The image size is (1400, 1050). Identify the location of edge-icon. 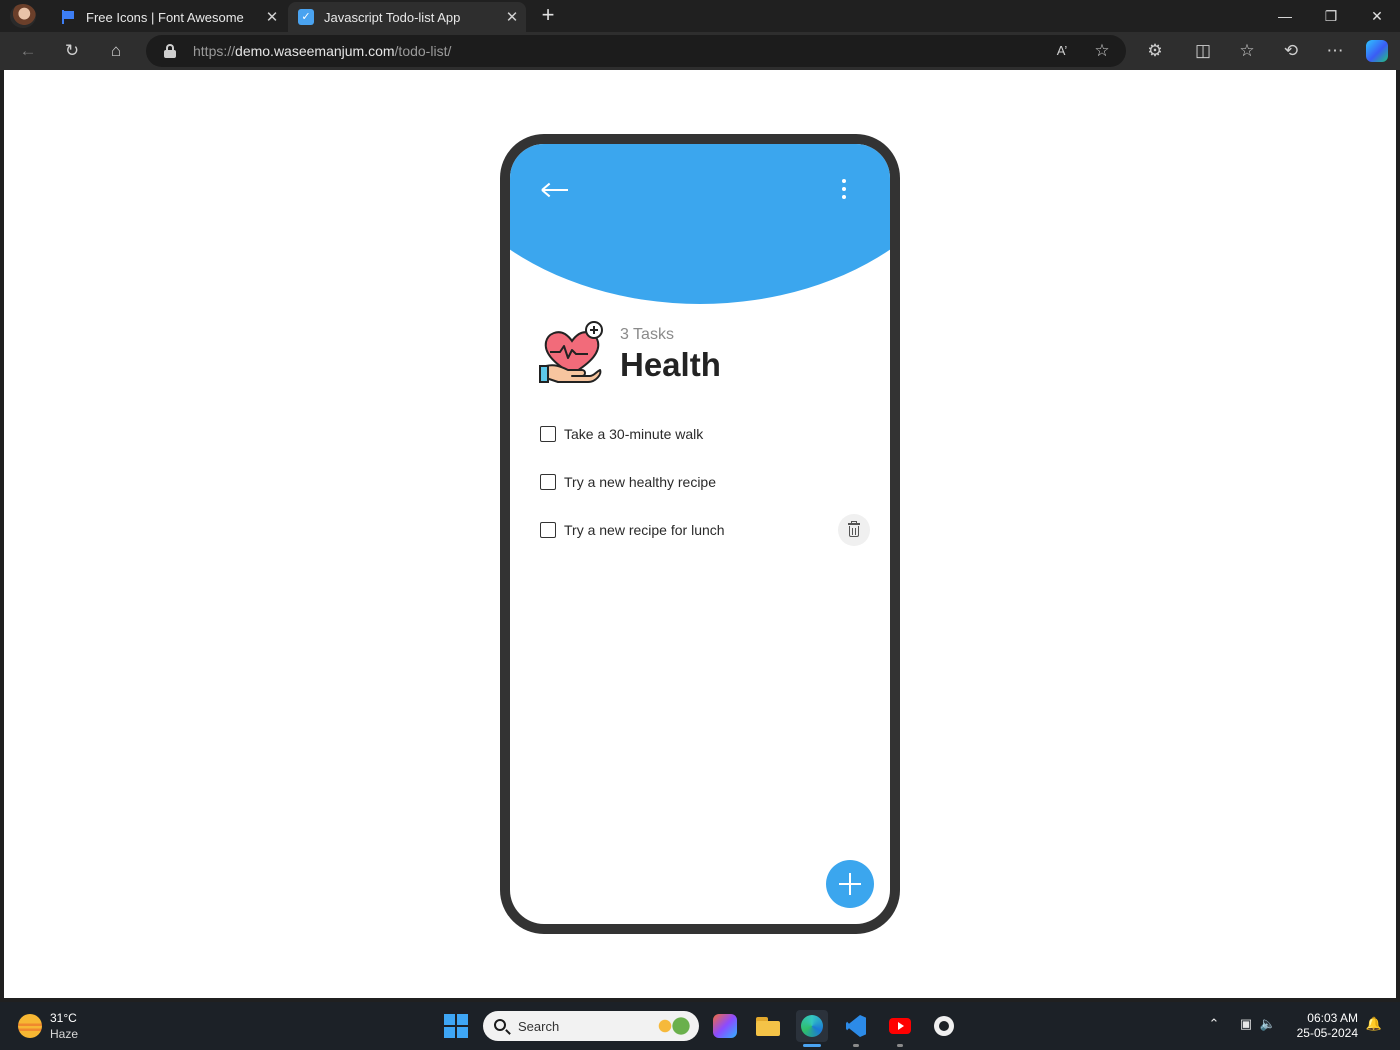
(812, 1026).